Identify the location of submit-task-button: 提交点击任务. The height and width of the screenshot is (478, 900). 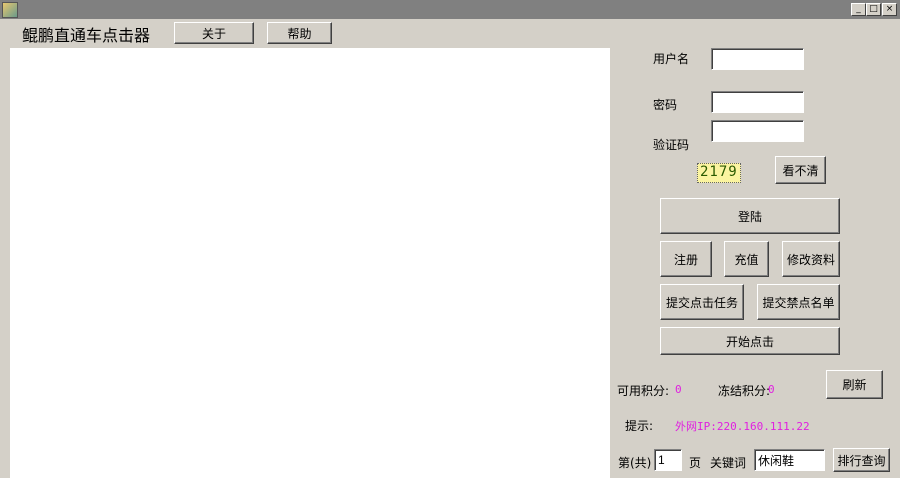
(702, 302).